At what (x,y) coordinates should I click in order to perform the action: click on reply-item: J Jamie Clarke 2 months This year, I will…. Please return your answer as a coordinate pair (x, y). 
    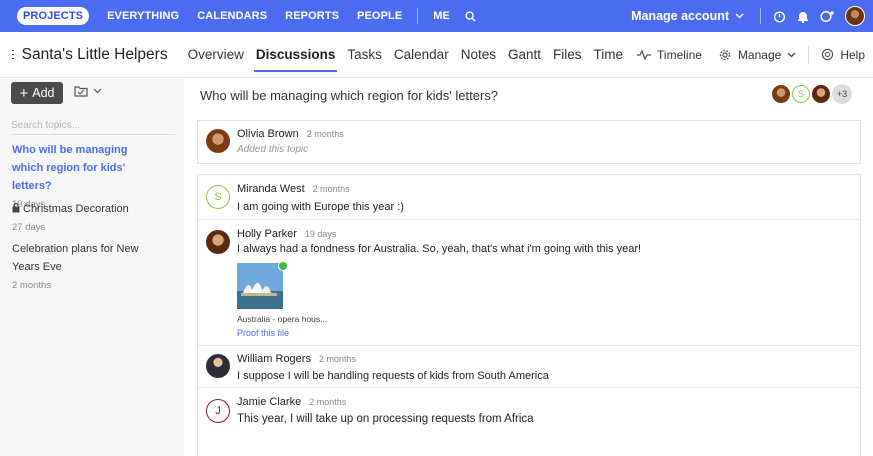
    Looking at the image, I should click on (529, 421).